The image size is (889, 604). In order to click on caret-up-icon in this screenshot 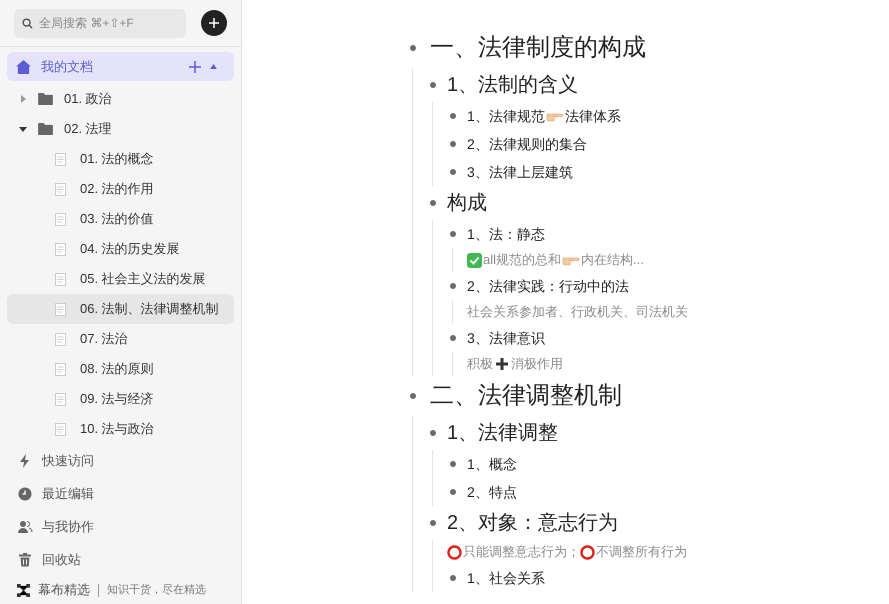, I will do `click(213, 66)`.